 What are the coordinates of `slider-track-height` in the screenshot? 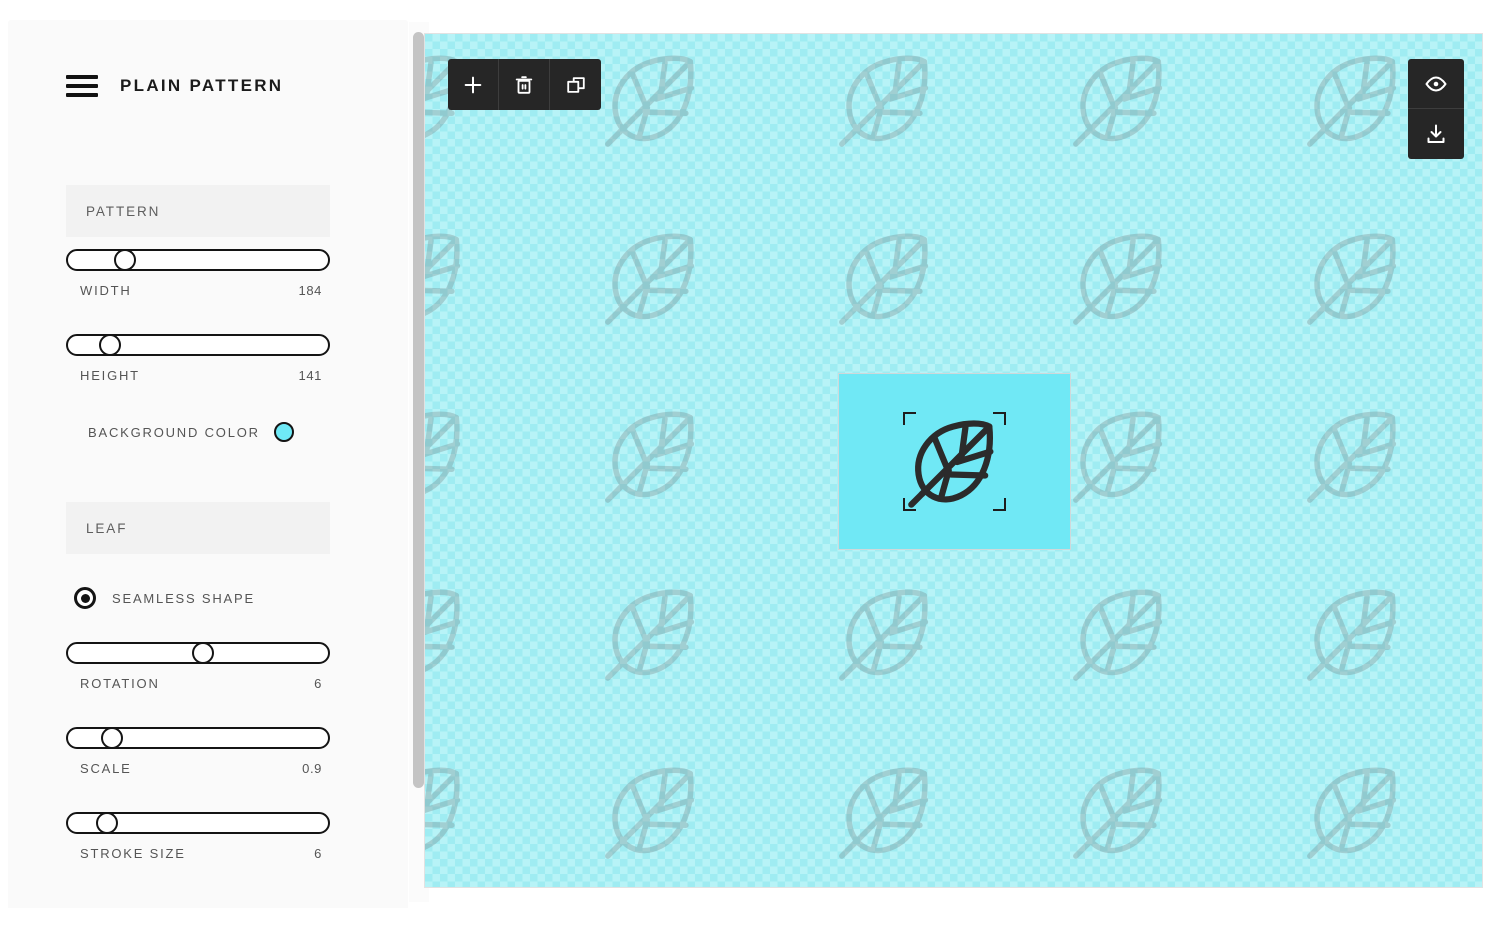 It's located at (198, 345).